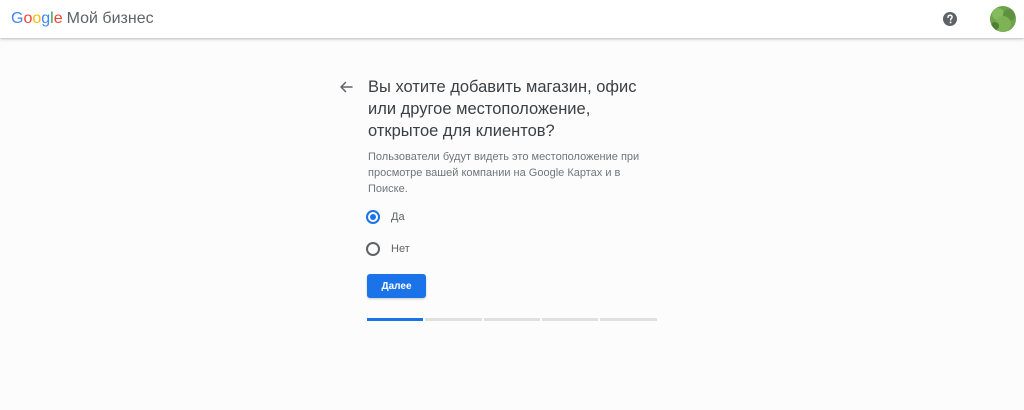 The image size is (1024, 410). I want to click on brand-letter: o, so click(37, 18).